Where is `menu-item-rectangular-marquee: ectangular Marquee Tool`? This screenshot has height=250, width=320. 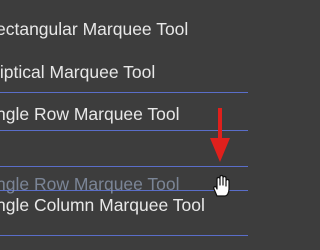
menu-item-rectangular-marquee: ectangular Marquee Tool is located at coordinates (94, 29).